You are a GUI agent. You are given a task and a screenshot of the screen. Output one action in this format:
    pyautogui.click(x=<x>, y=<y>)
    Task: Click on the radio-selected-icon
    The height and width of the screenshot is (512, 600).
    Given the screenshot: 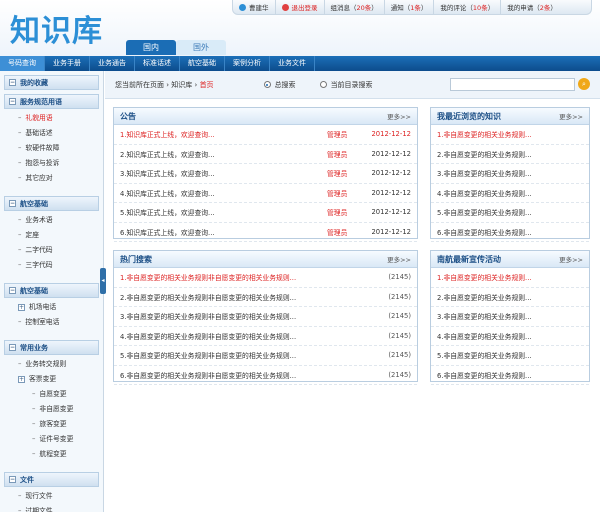 What is the action you would take?
    pyautogui.click(x=267, y=84)
    